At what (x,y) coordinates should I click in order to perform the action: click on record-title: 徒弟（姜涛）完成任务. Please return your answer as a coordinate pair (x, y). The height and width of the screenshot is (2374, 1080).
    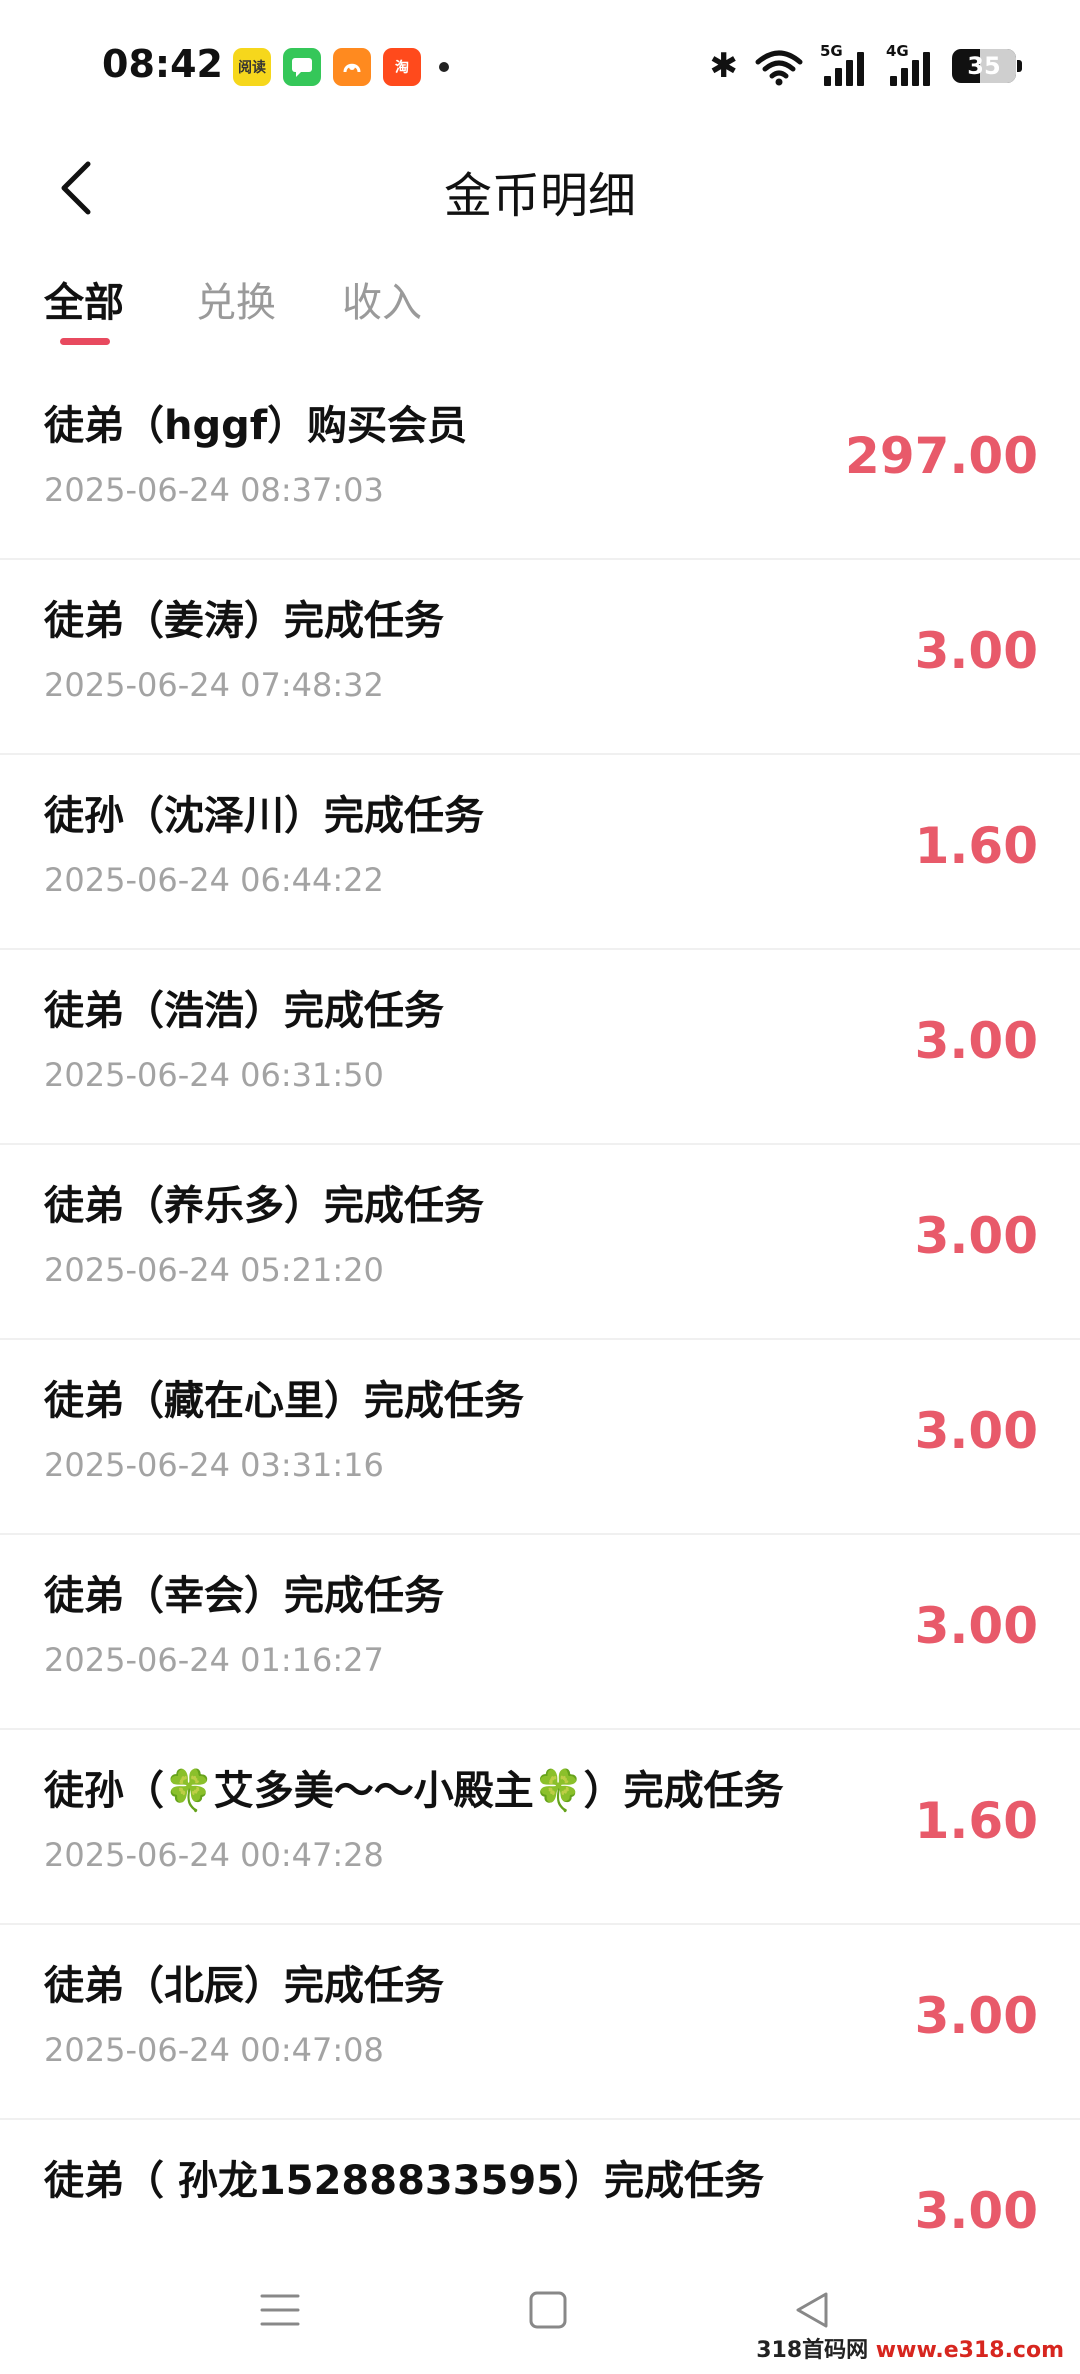
    Looking at the image, I should click on (244, 621).